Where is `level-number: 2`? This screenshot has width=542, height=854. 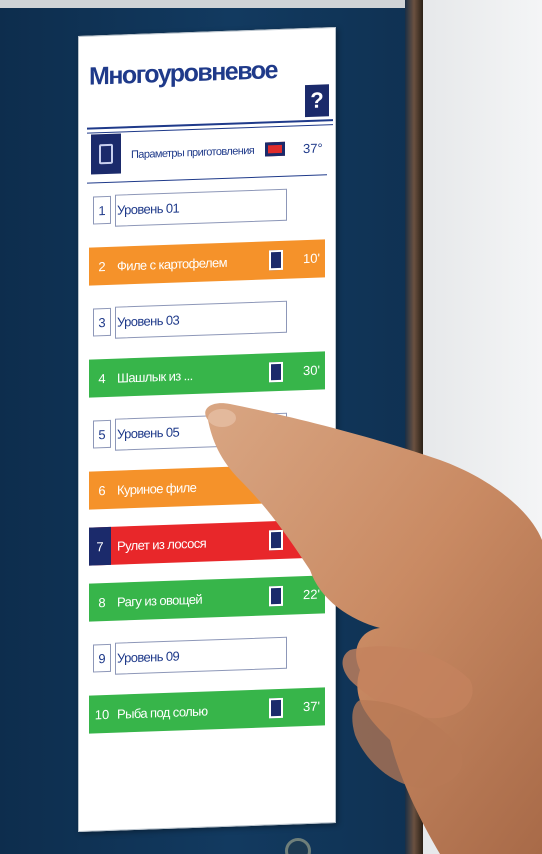 level-number: 2 is located at coordinates (102, 266).